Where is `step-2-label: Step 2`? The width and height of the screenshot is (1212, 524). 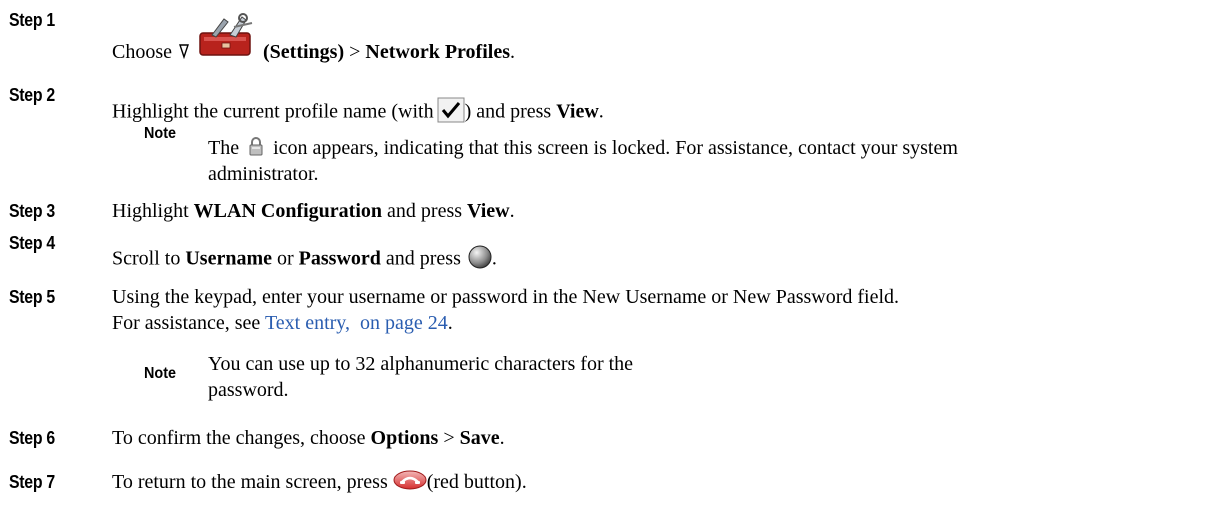
step-2-label: Step 2 is located at coordinates (32, 95).